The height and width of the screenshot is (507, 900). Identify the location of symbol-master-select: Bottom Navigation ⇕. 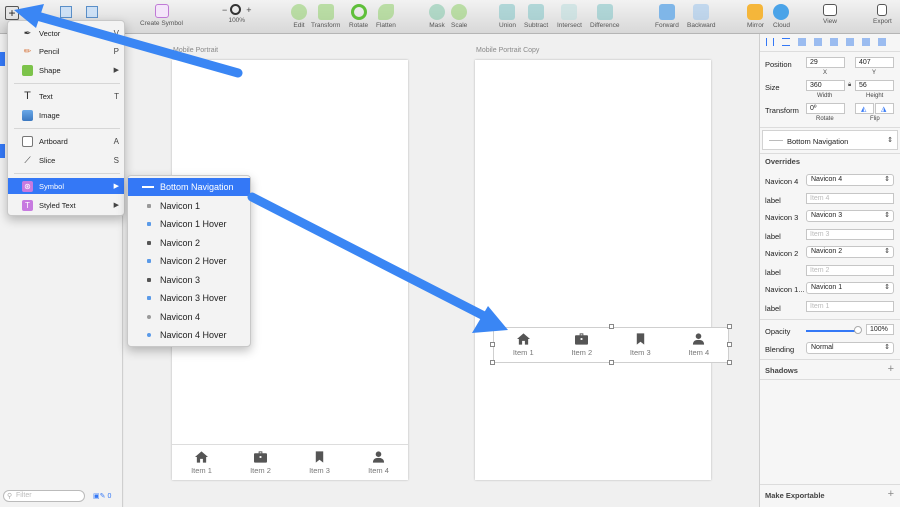
(830, 140).